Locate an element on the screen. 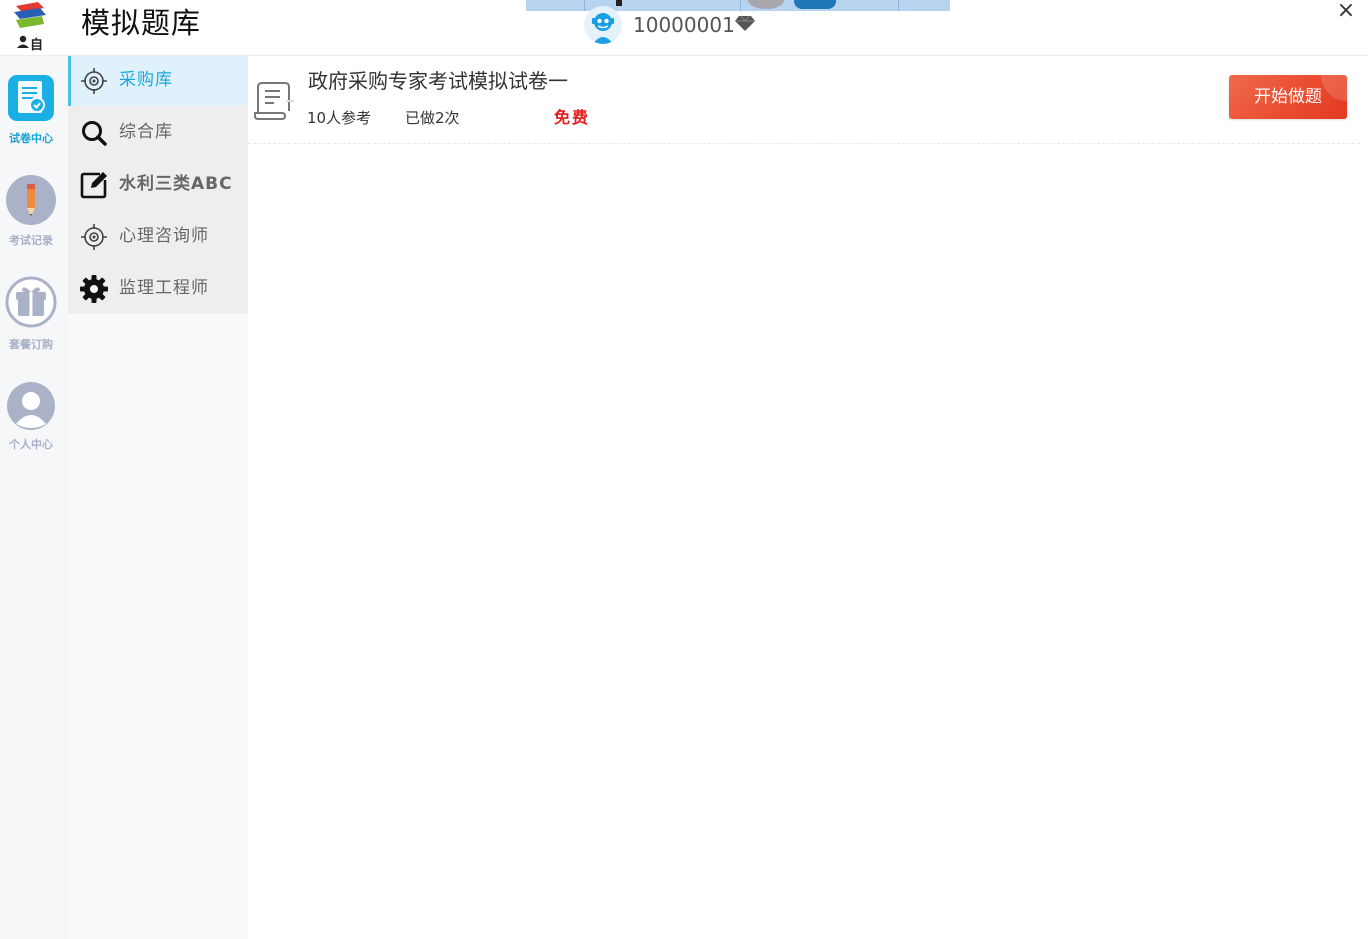  rail-item-exam-records: 考试记录 is located at coordinates (31, 217).